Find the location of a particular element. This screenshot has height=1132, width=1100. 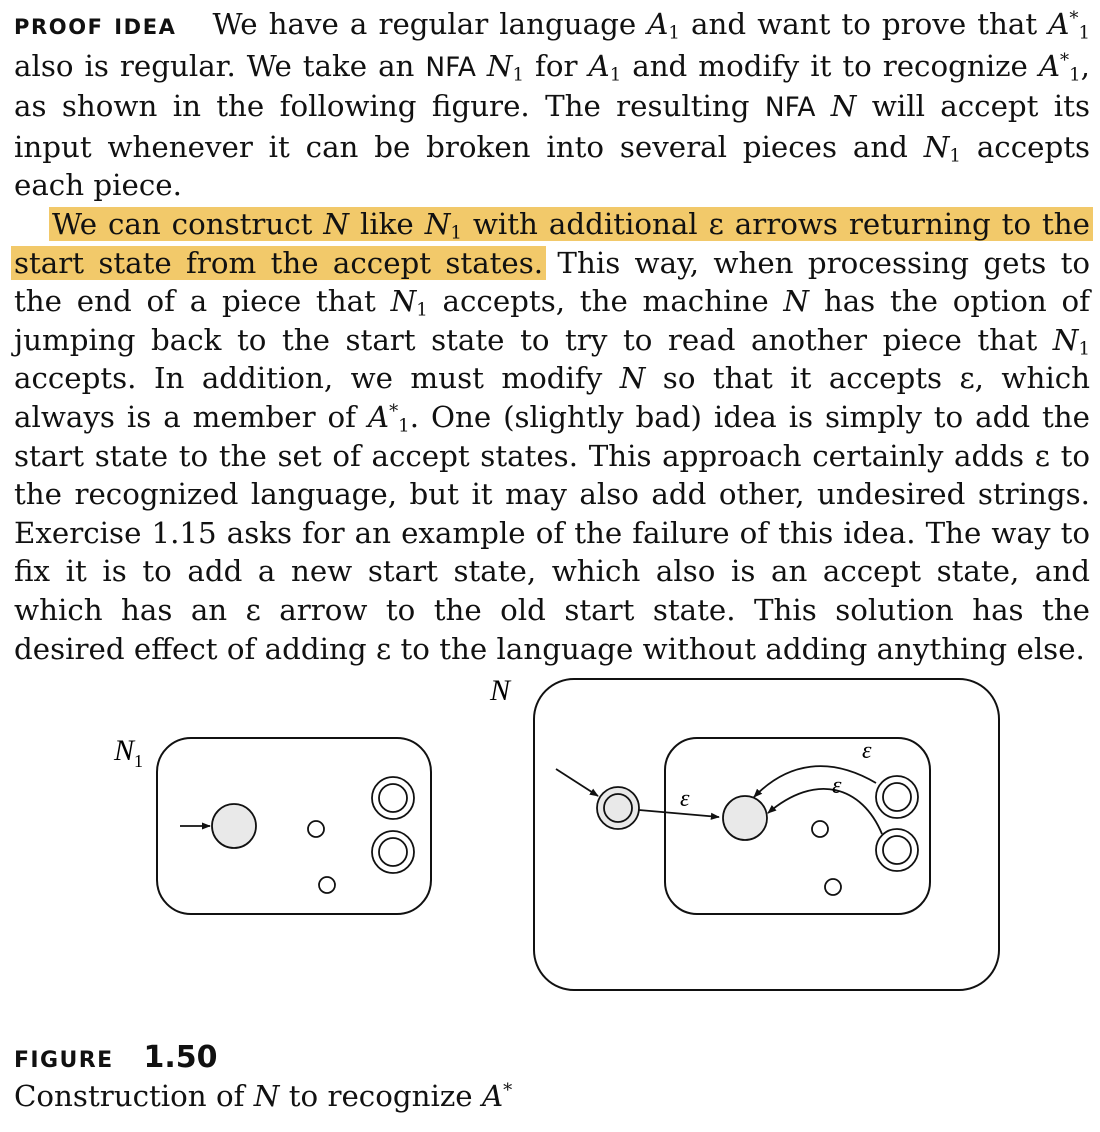

text-run: We have a regular language is located at coordinates (430, 24).